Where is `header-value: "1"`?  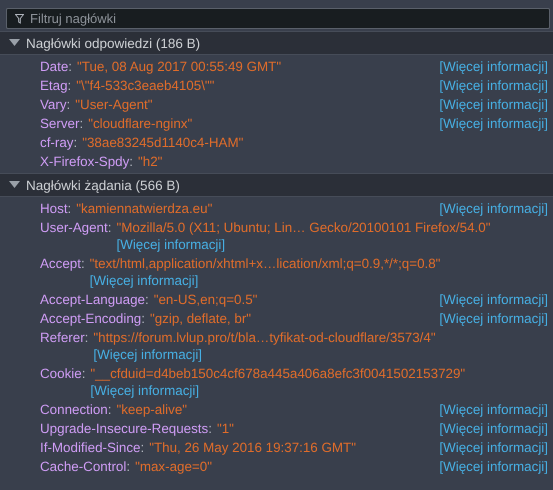
header-value: "1" is located at coordinates (225, 428).